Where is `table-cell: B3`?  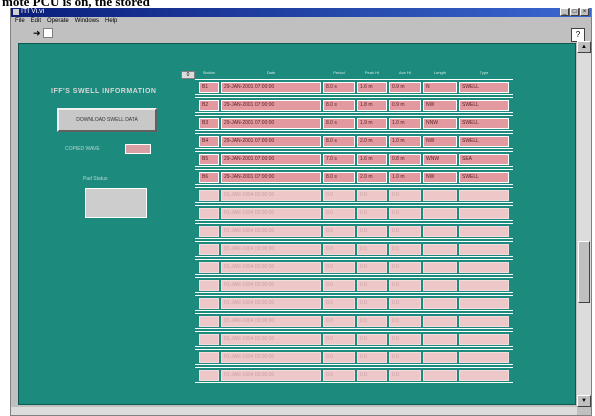
table-cell: B3 is located at coordinates (209, 123).